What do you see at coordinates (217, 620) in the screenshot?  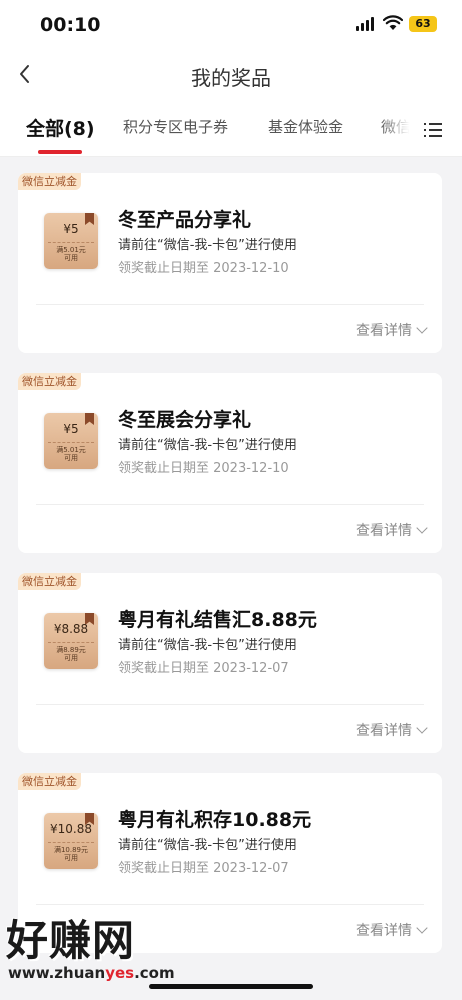 I see `card-title: 粤月有礼结售汇8.88元` at bounding box center [217, 620].